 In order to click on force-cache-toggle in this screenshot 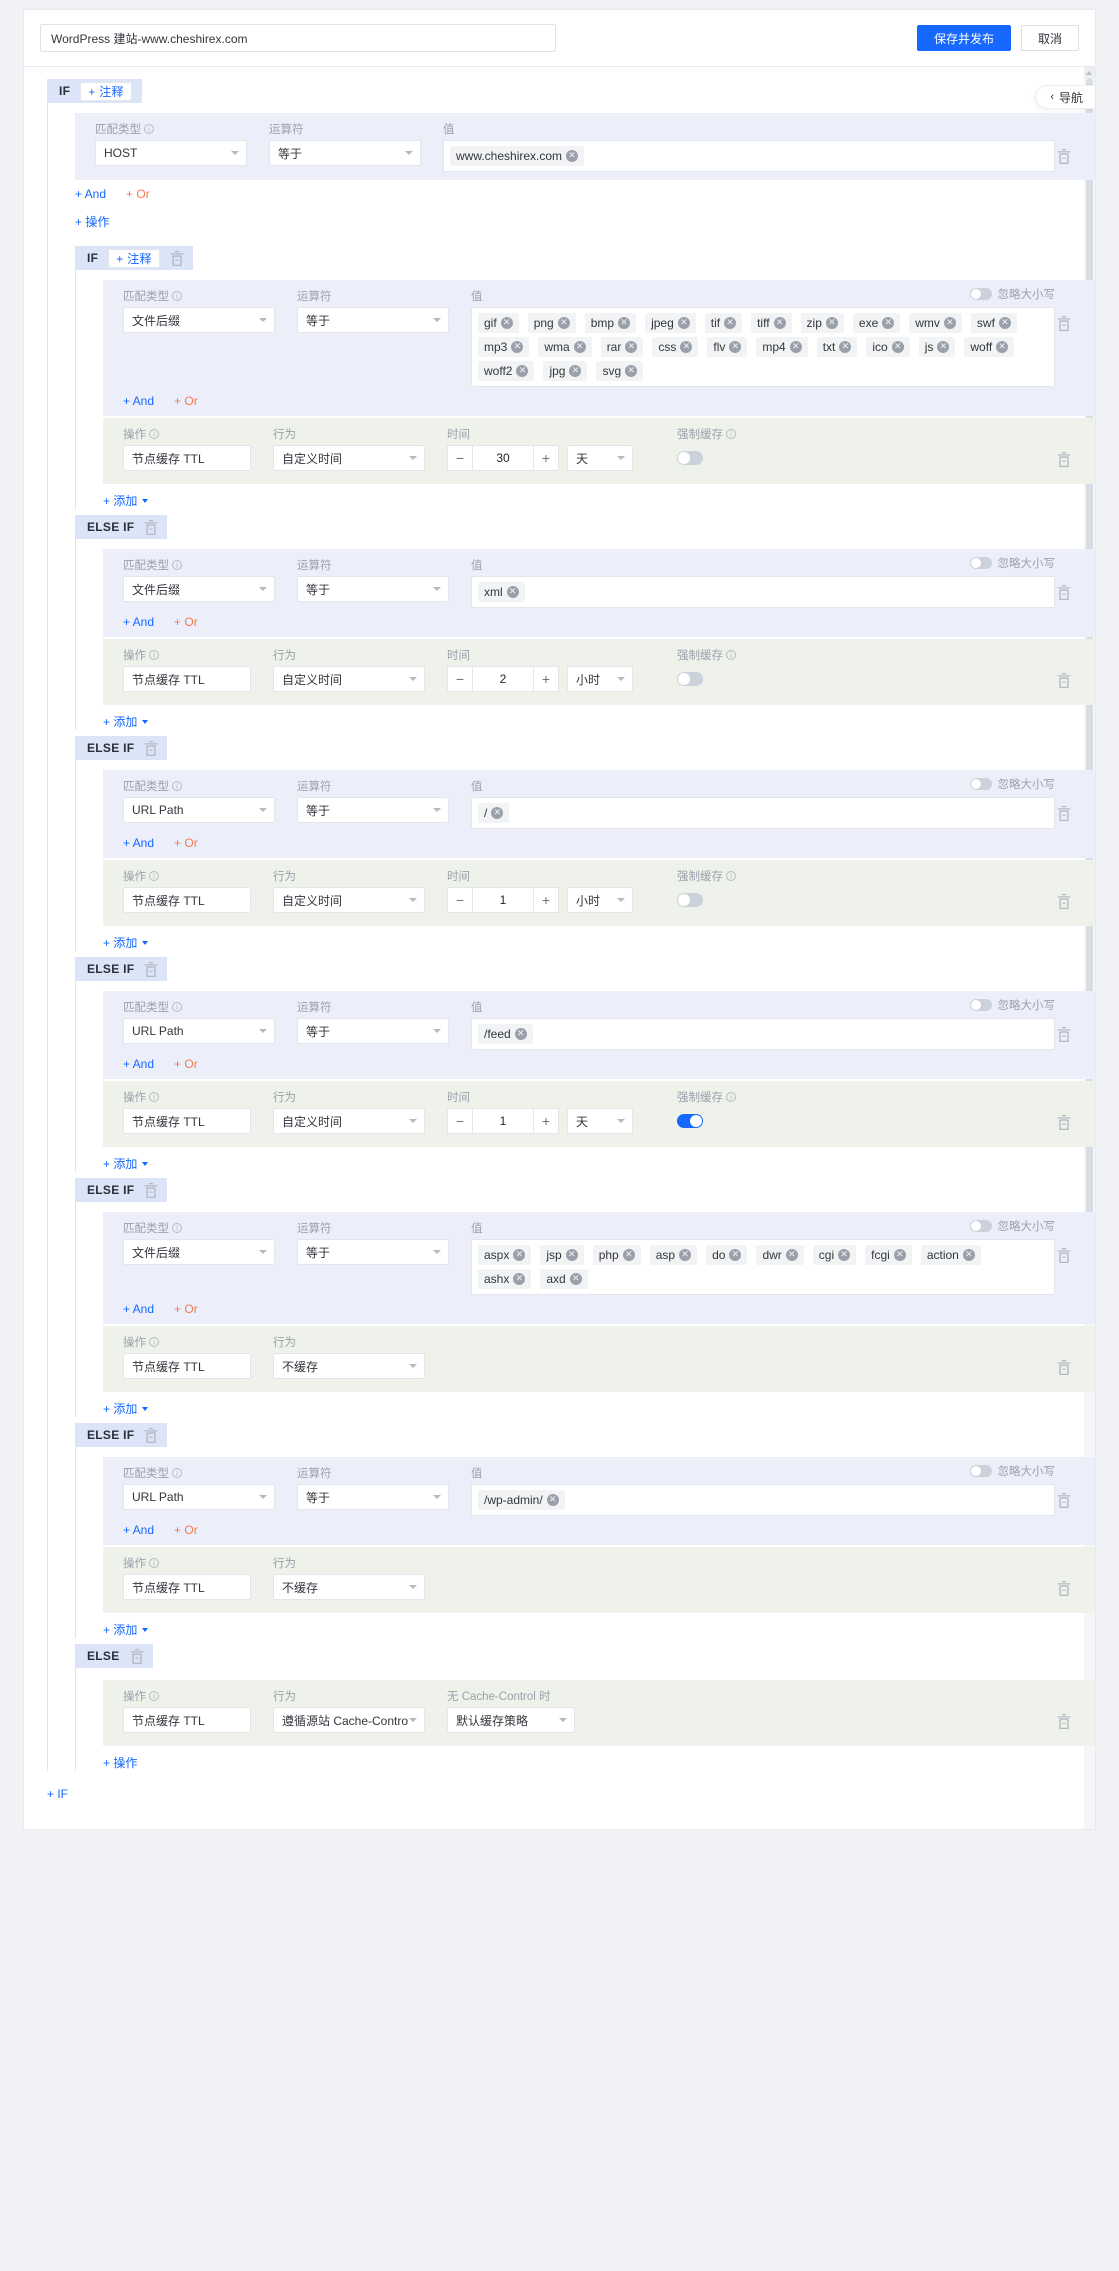, I will do `click(690, 679)`.